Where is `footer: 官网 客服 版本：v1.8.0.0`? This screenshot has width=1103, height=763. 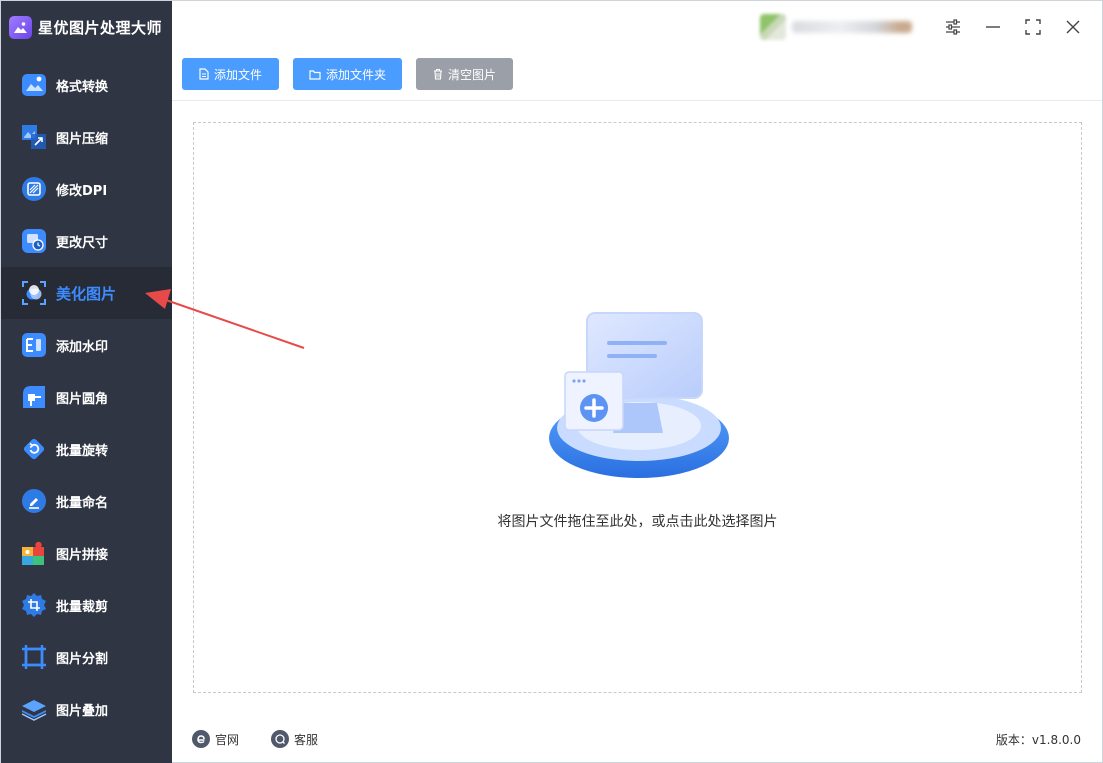 footer: 官网 客服 版本：v1.8.0.0 is located at coordinates (637, 738).